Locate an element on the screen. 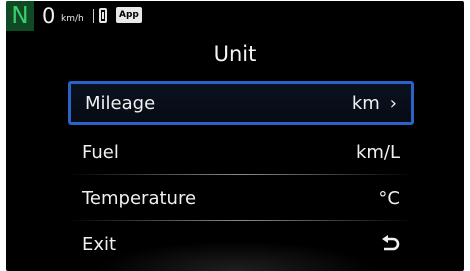 The width and height of the screenshot is (470, 271). menu-item-label: Mileage is located at coordinates (120, 103).